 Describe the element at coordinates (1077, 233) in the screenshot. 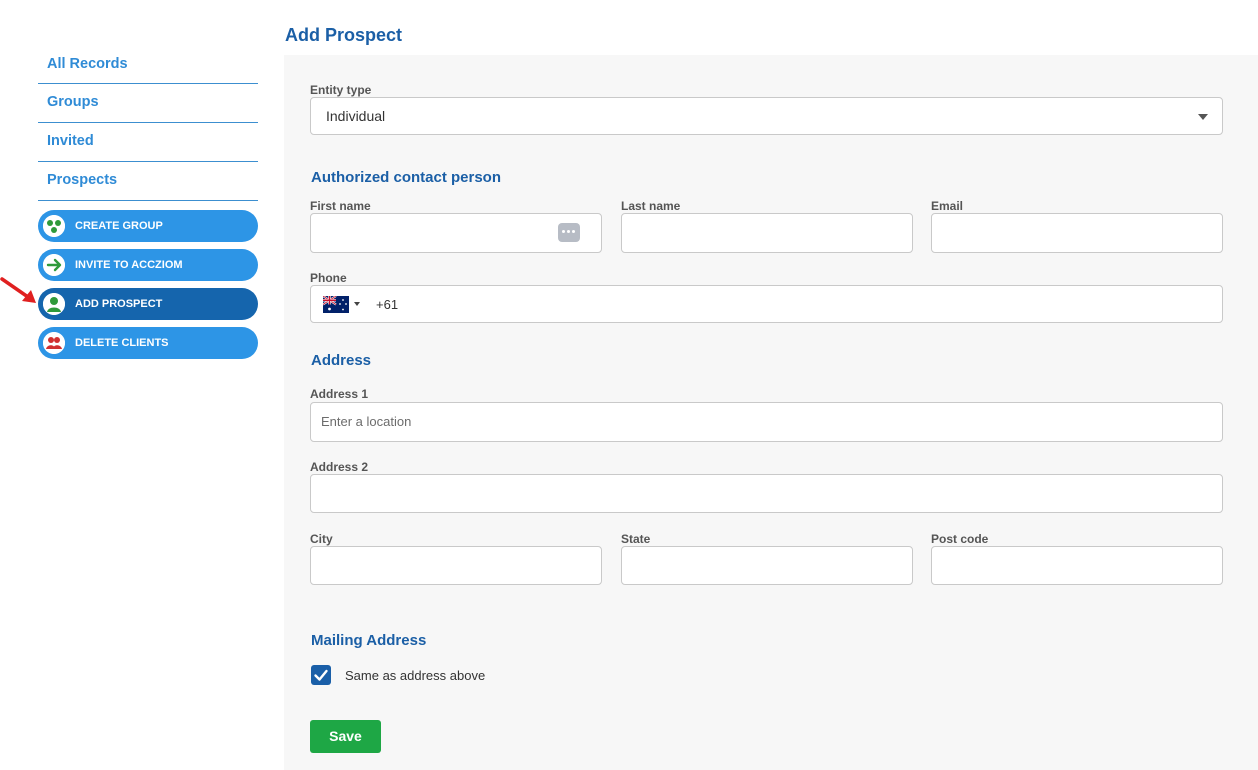

I see `email-field` at that location.